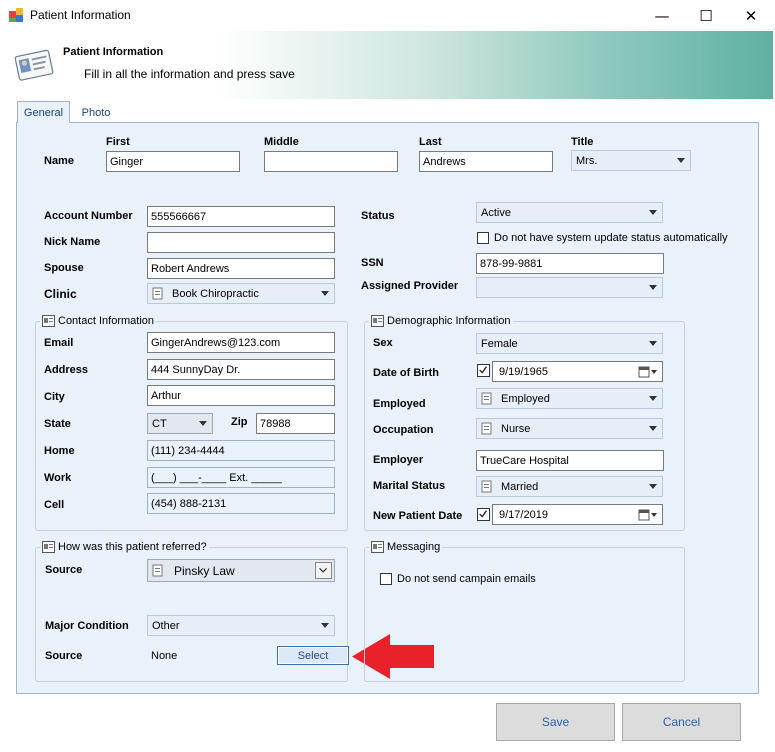  I want to click on title-select: Mrs., so click(631, 160).